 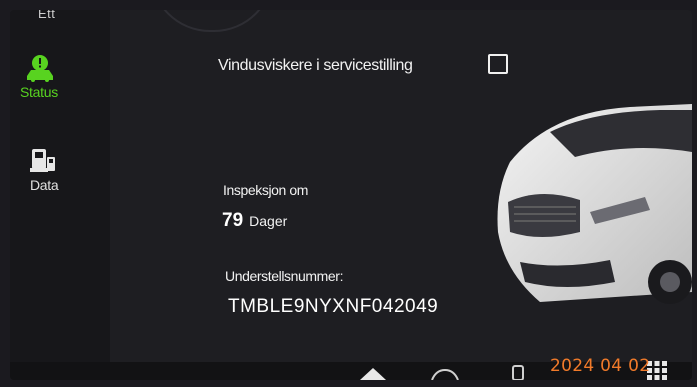 What do you see at coordinates (498, 64) in the screenshot?
I see `wiper-service-checkbox` at bounding box center [498, 64].